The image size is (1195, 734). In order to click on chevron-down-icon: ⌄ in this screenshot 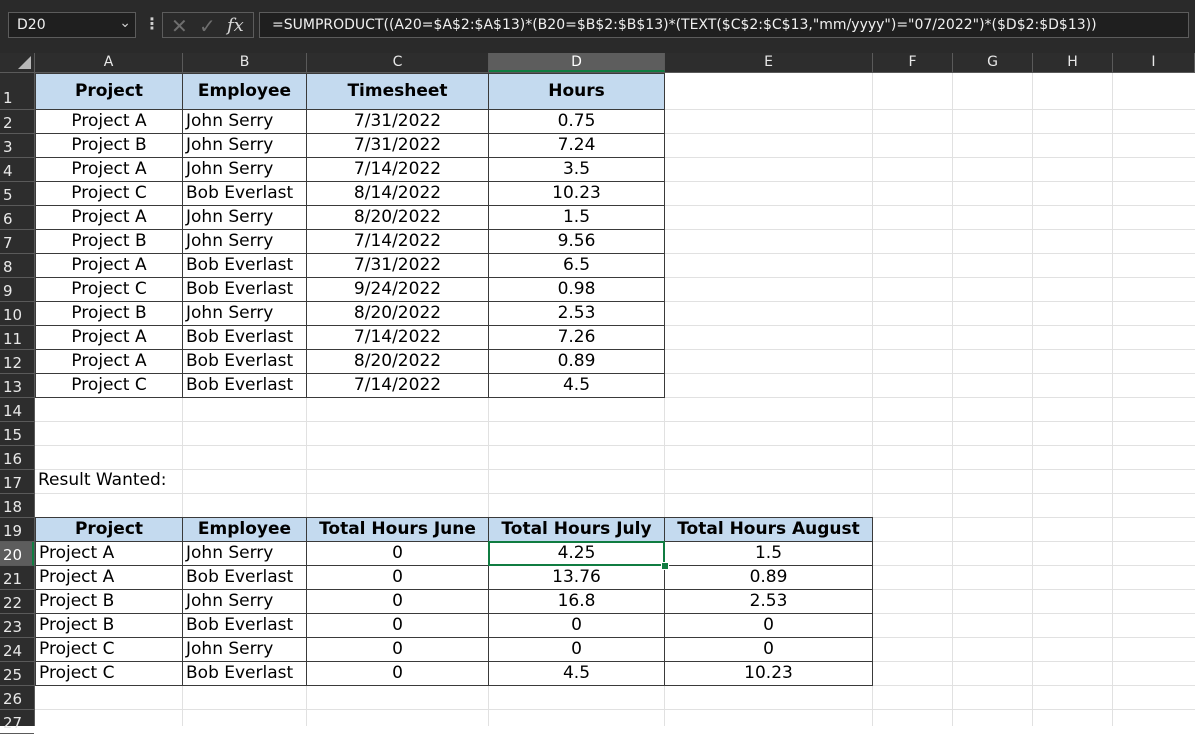, I will do `click(125, 23)`.